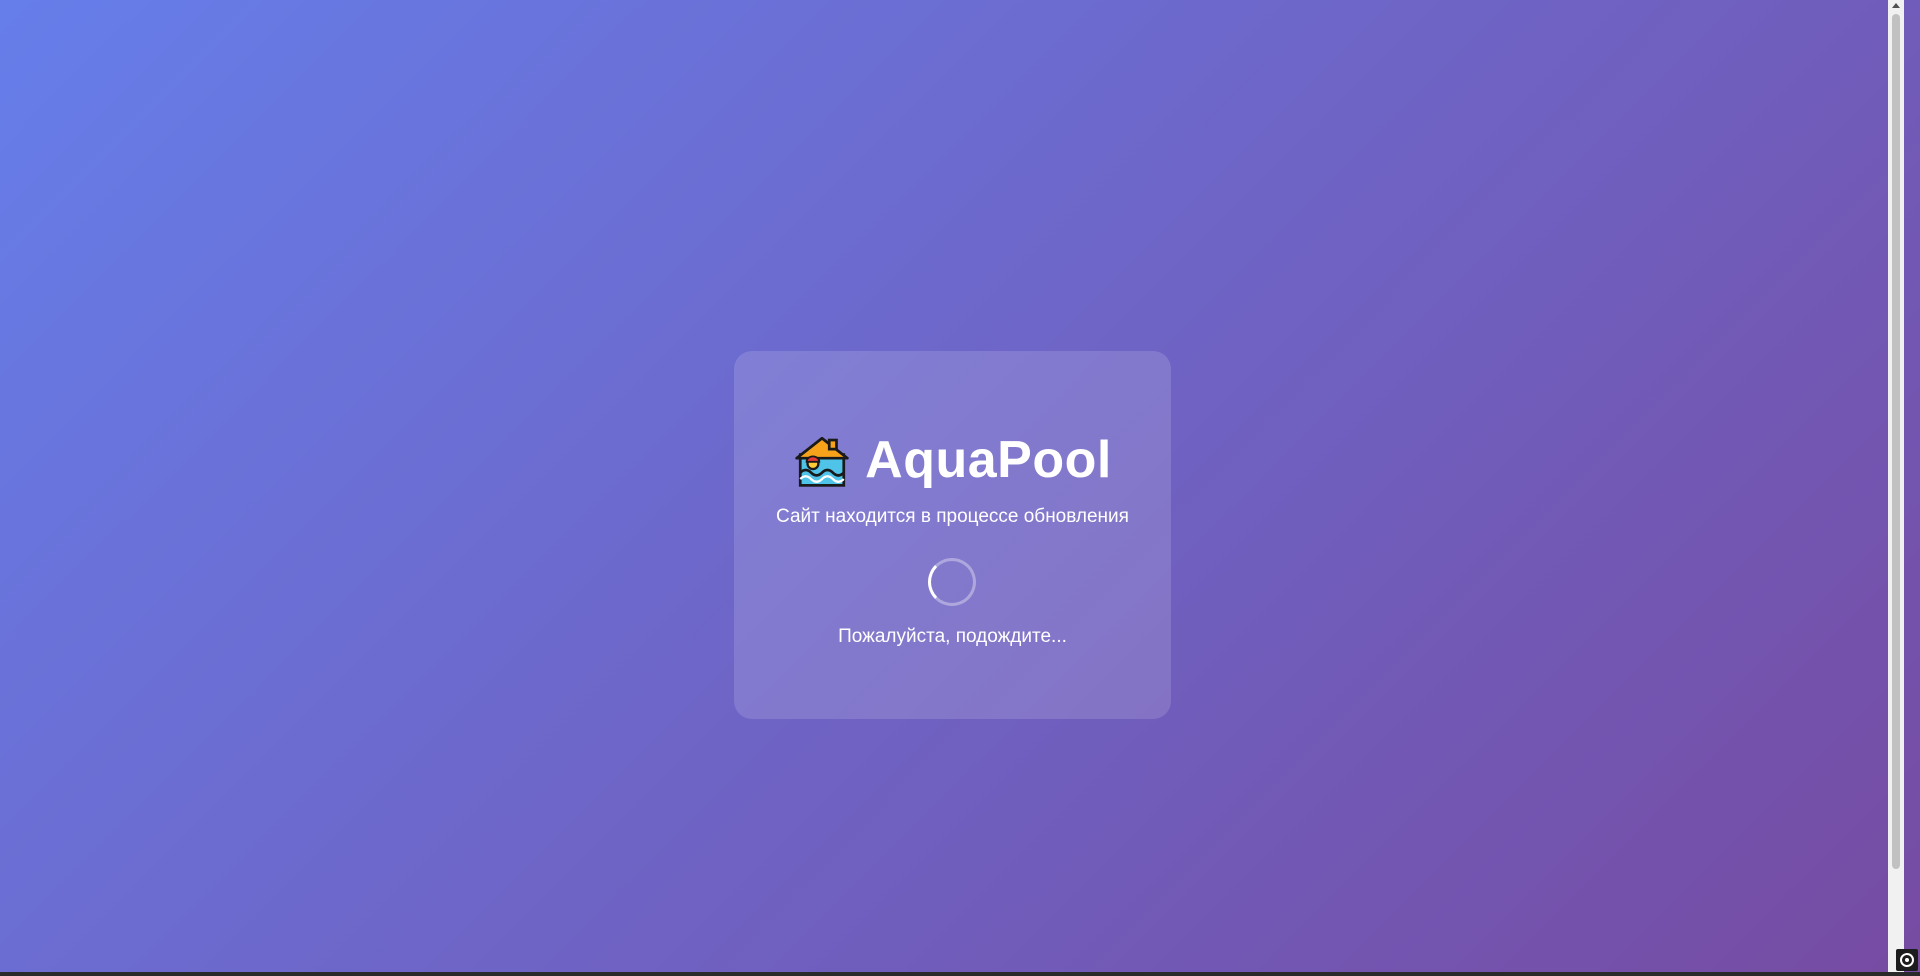 This screenshot has width=1920, height=976. What do you see at coordinates (952, 516) in the screenshot?
I see `maintenance-subtitle: Сайт находится в процессе обновления` at bounding box center [952, 516].